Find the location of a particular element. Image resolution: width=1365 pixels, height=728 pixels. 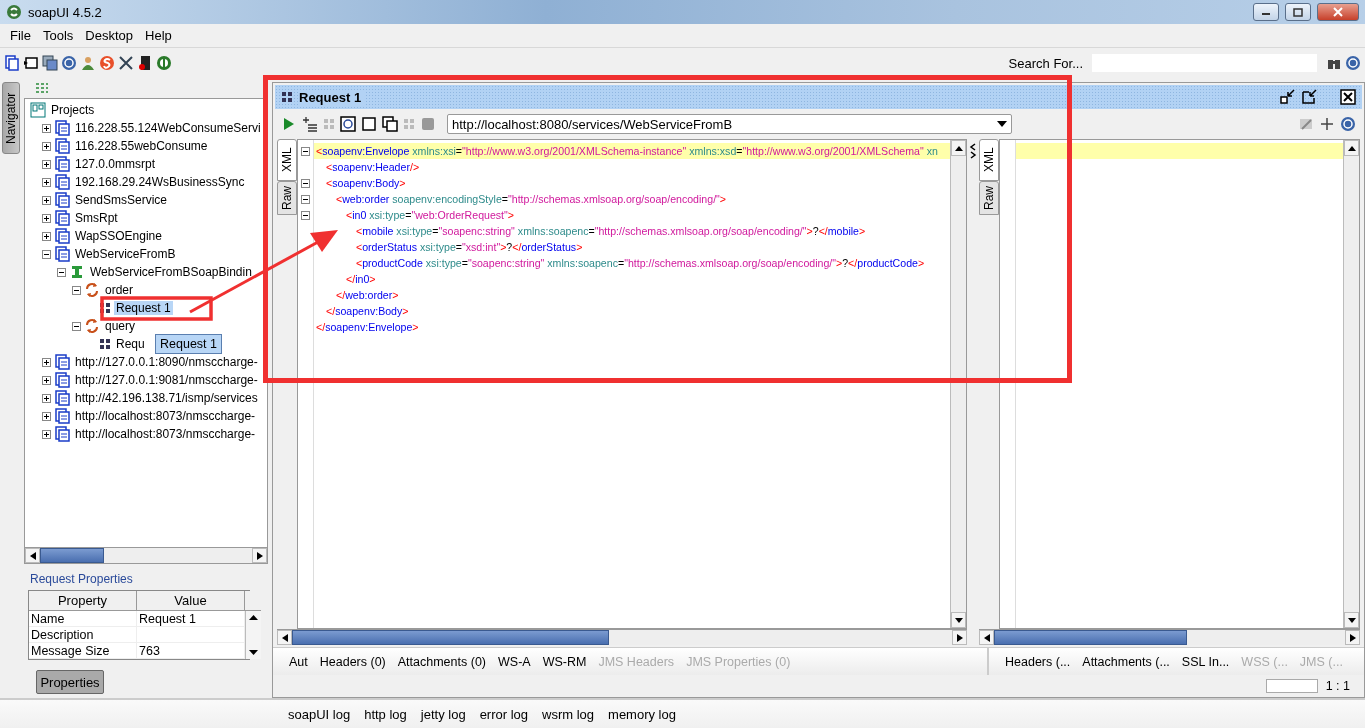

globe-icon is located at coordinates (164, 63).